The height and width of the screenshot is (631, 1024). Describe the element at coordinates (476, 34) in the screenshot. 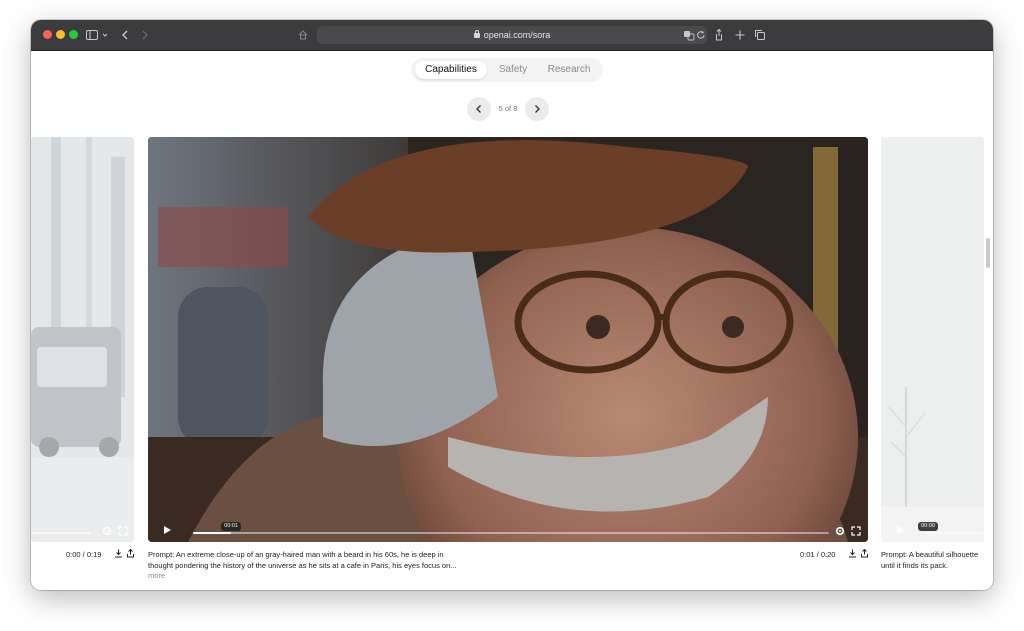

I see `lock-icon` at that location.